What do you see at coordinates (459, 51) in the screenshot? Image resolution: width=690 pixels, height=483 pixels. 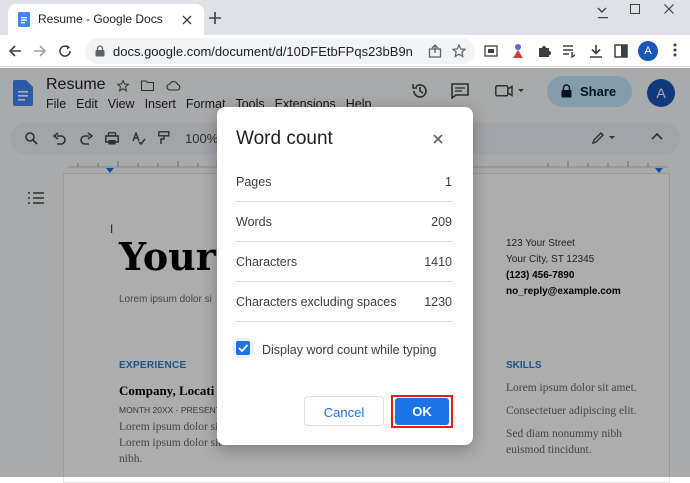 I see `bookmark-star-icon` at bounding box center [459, 51].